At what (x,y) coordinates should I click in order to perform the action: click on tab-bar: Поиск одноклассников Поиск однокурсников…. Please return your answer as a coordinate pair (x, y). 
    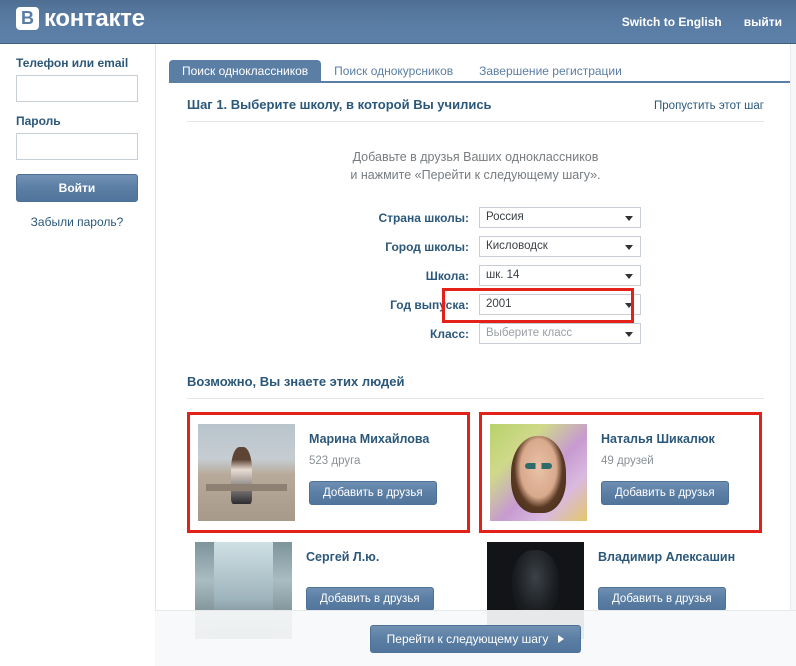
    Looking at the image, I should click on (482, 68).